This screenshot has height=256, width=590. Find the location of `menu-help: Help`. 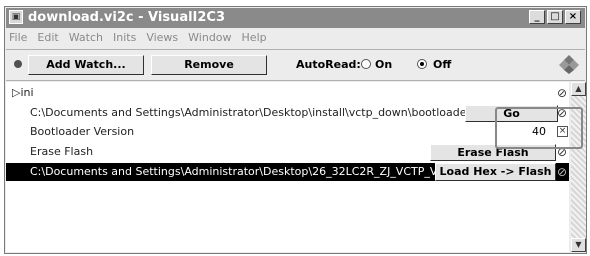

menu-help: Help is located at coordinates (254, 38).